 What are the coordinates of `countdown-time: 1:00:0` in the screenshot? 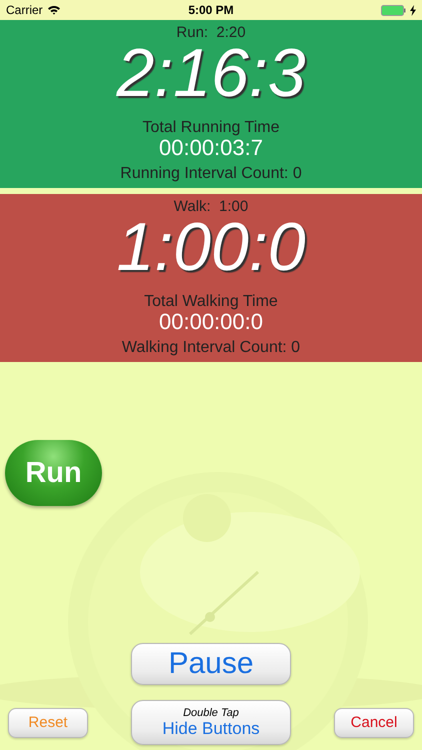 It's located at (211, 247).